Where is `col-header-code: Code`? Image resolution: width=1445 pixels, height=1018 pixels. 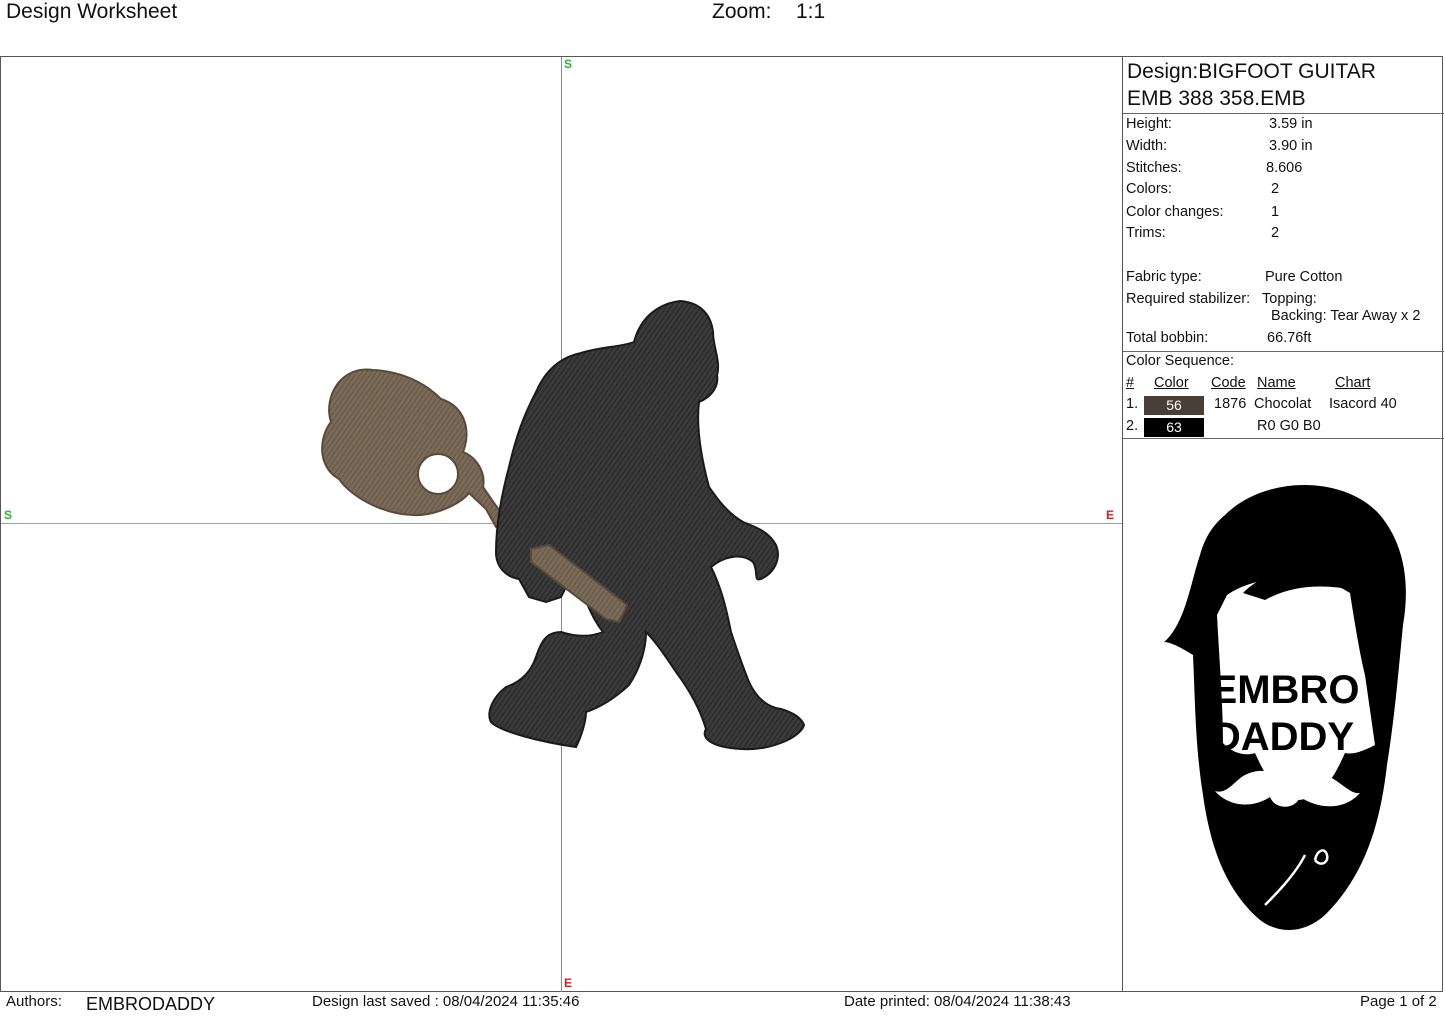
col-header-code: Code is located at coordinates (1228, 383).